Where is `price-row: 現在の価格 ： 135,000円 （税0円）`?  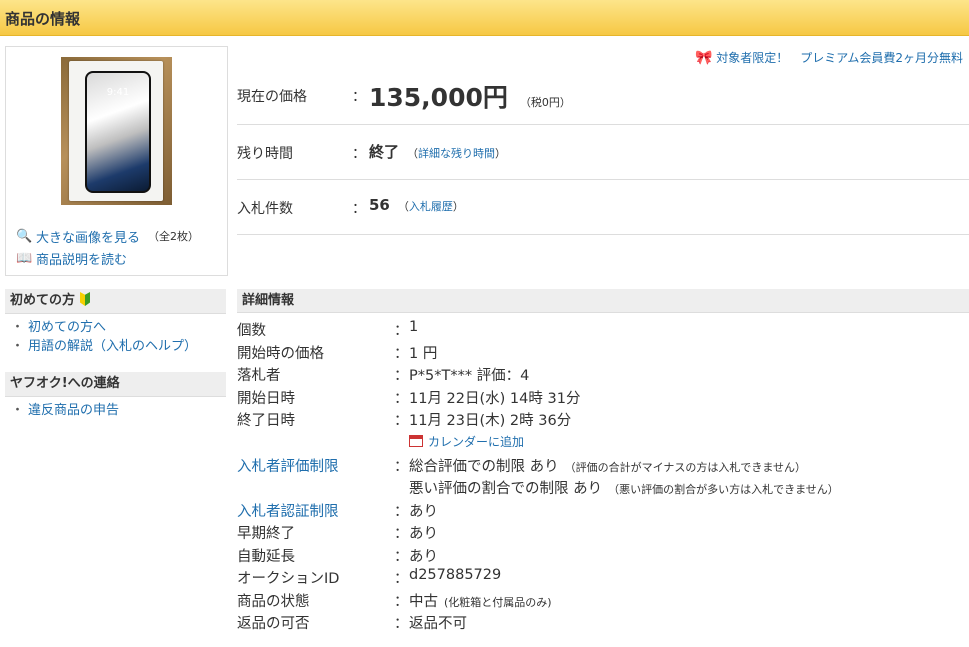 price-row: 現在の価格 ： 135,000円 （税0円） is located at coordinates (603, 94).